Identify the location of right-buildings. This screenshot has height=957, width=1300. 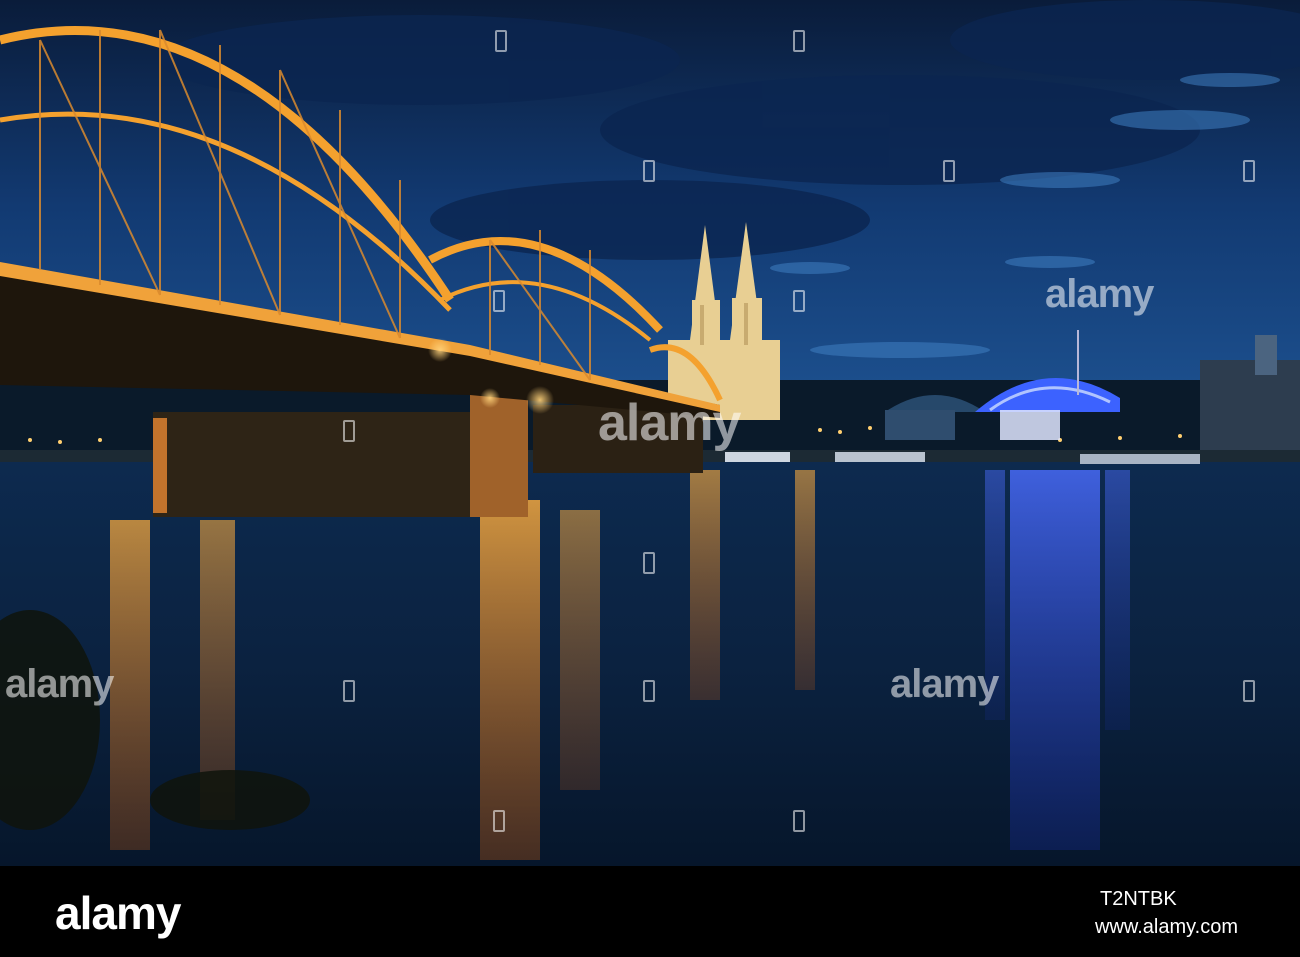
(1250, 405).